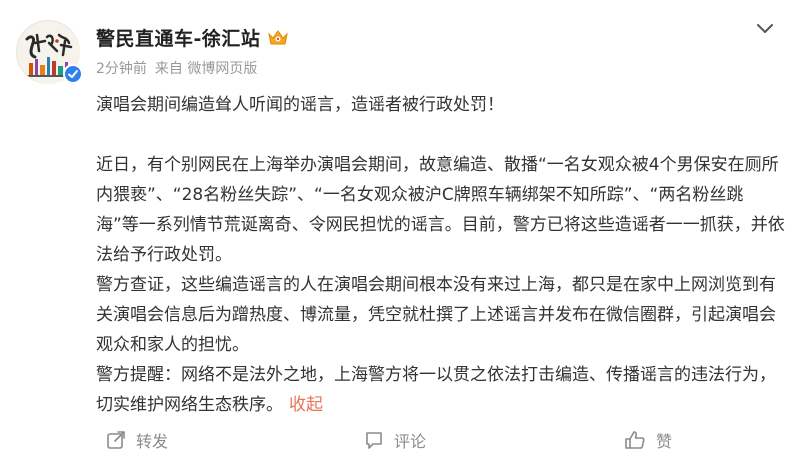 The image size is (800, 461). What do you see at coordinates (410, 441) in the screenshot?
I see `comment-label: 评论` at bounding box center [410, 441].